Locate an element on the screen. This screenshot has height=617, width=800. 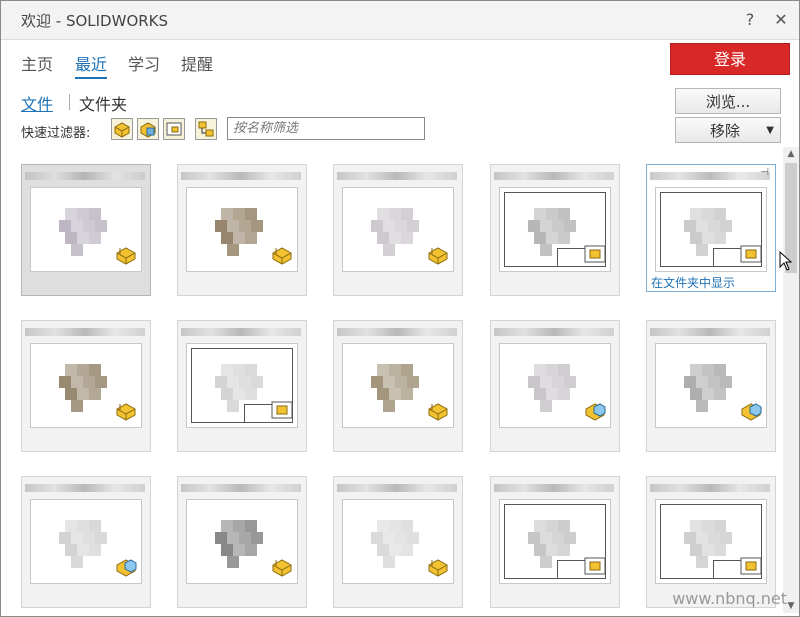
tab-home: 主页 is located at coordinates (37, 63).